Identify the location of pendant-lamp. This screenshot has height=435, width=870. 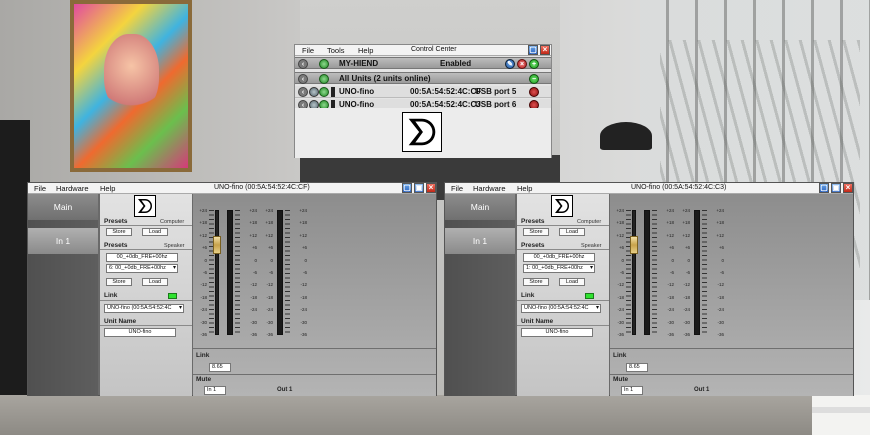
(626, 136).